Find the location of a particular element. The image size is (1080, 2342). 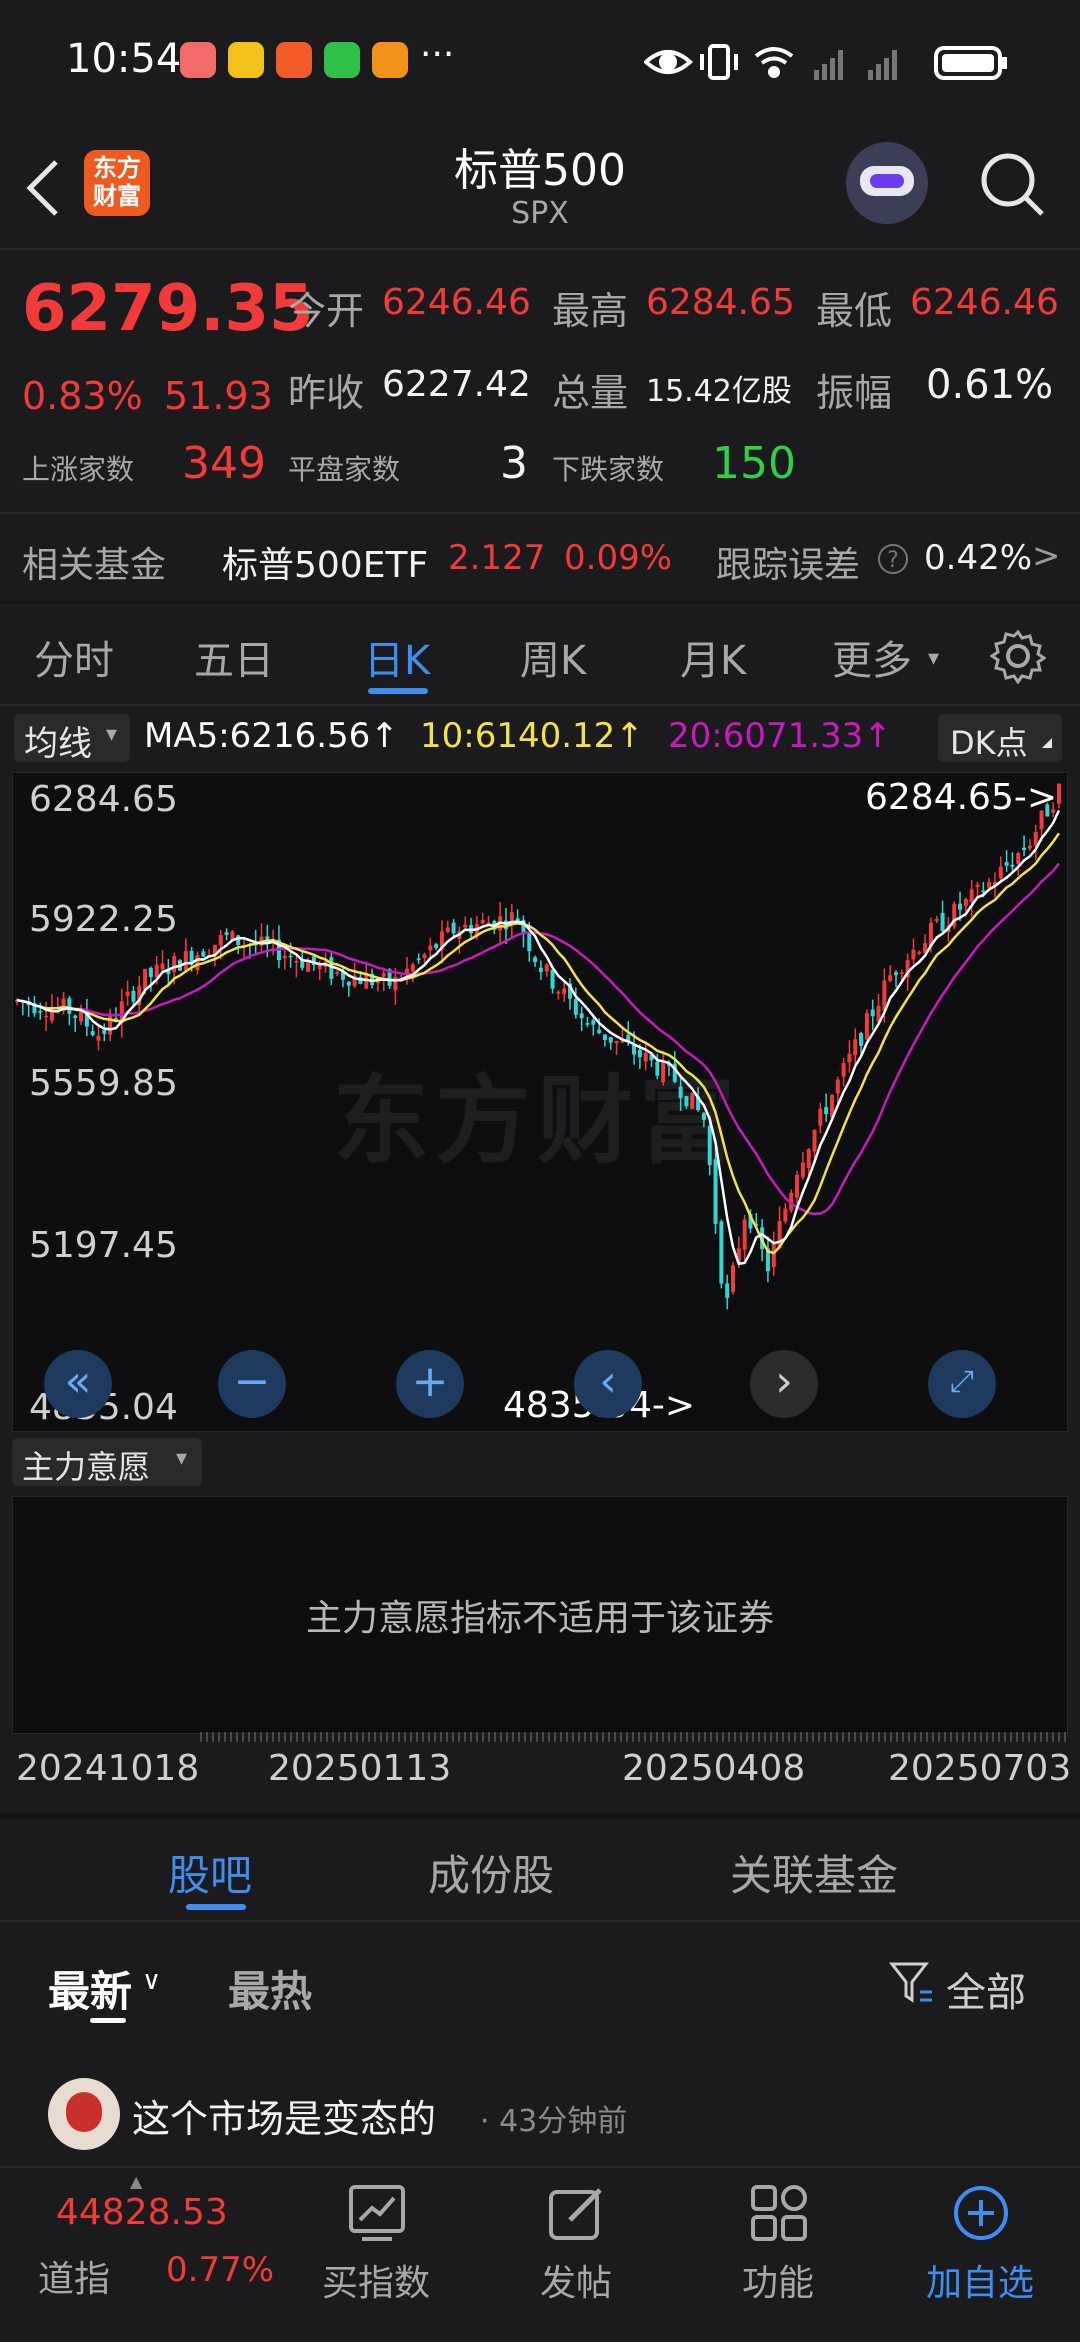

amplitude-value: 0.61% is located at coordinates (990, 385).